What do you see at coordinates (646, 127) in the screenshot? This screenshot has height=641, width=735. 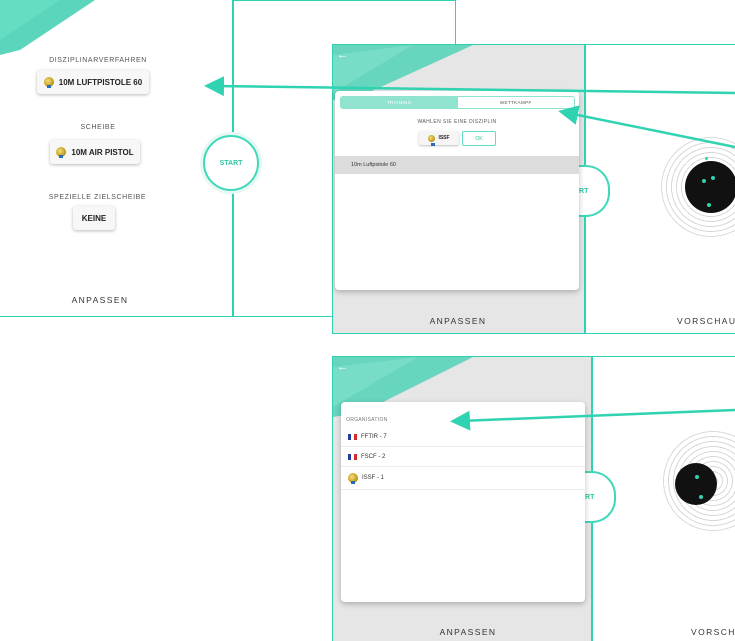 I see `annotation-arrow-tabs` at bounding box center [646, 127].